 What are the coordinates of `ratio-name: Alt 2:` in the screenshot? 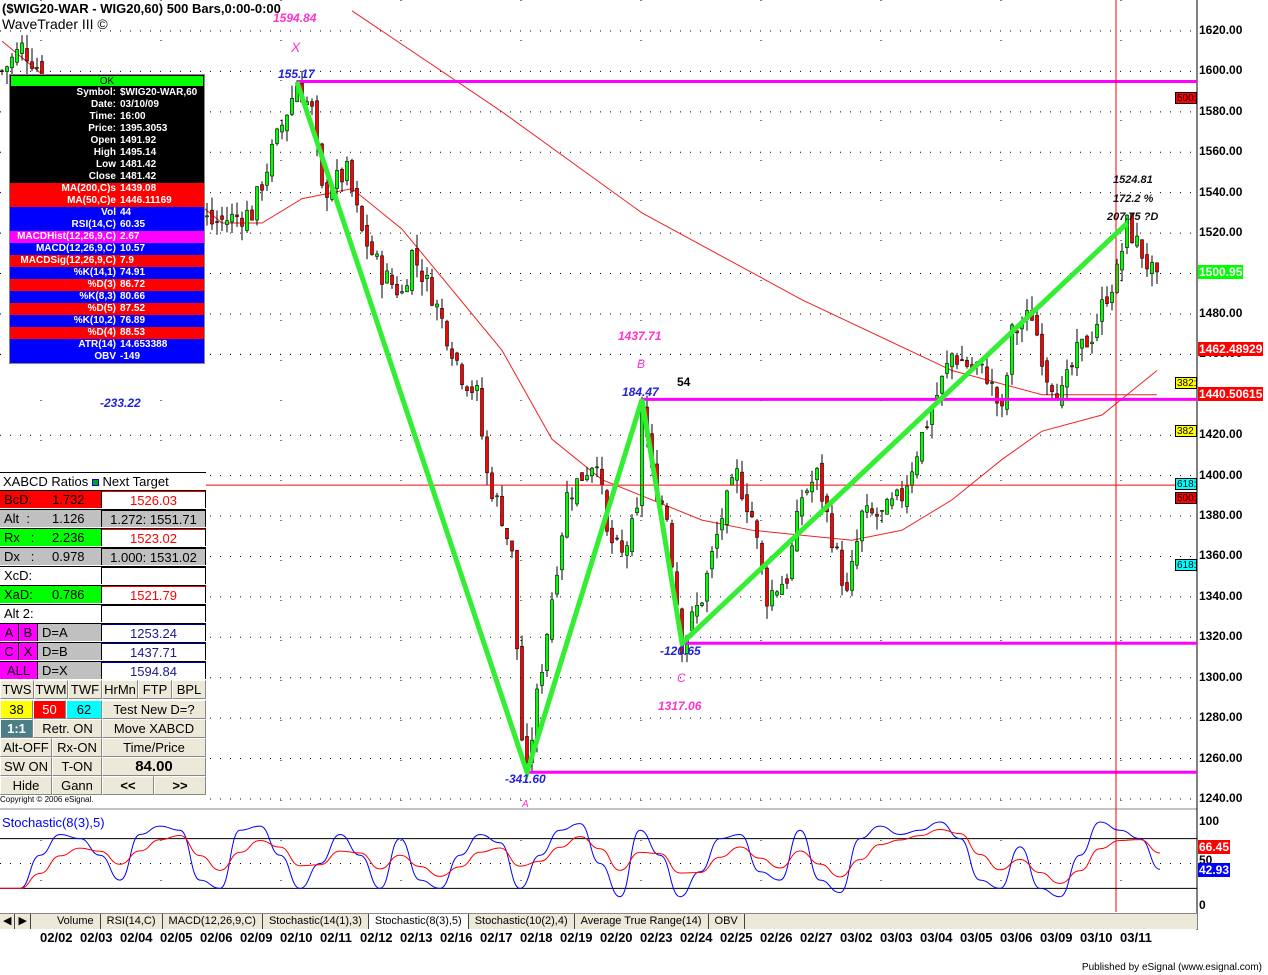 It's located at (19, 613).